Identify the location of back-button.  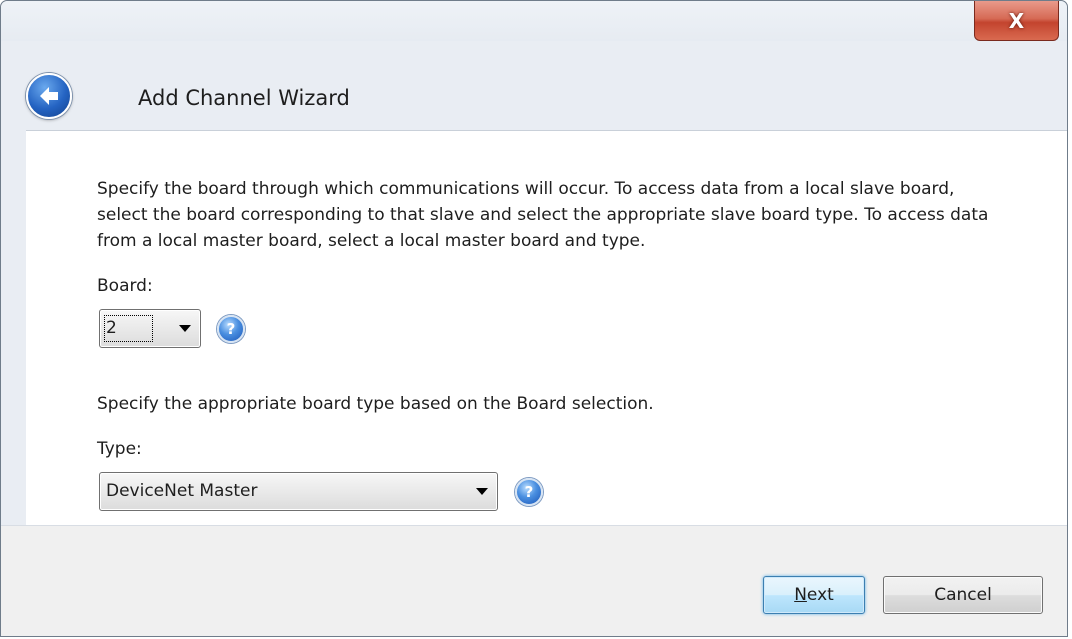
(49, 96).